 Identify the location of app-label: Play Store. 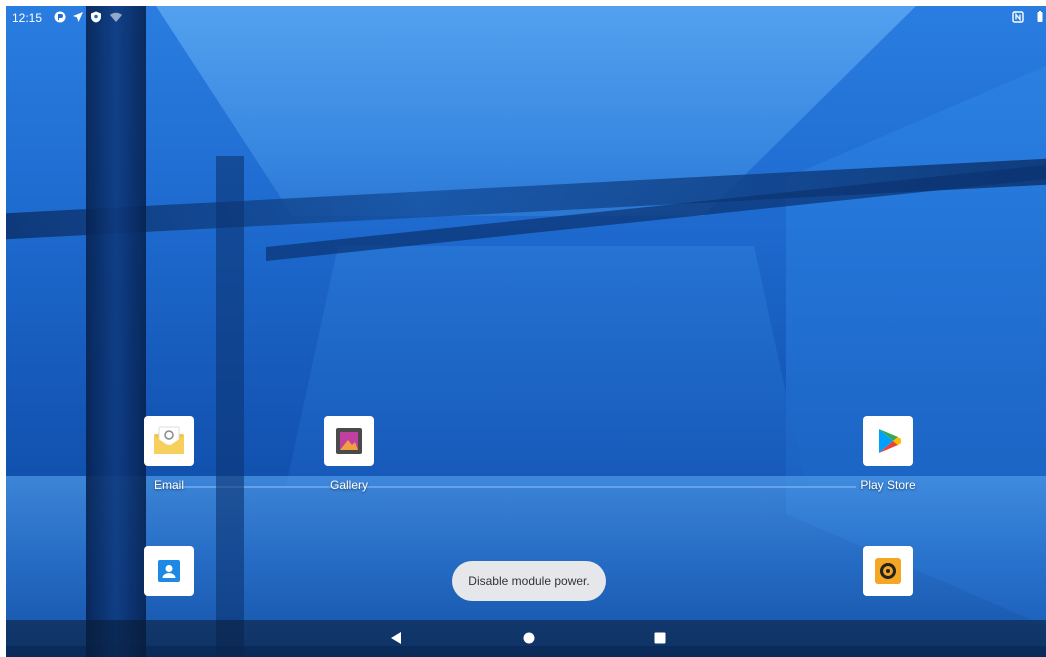
(888, 485).